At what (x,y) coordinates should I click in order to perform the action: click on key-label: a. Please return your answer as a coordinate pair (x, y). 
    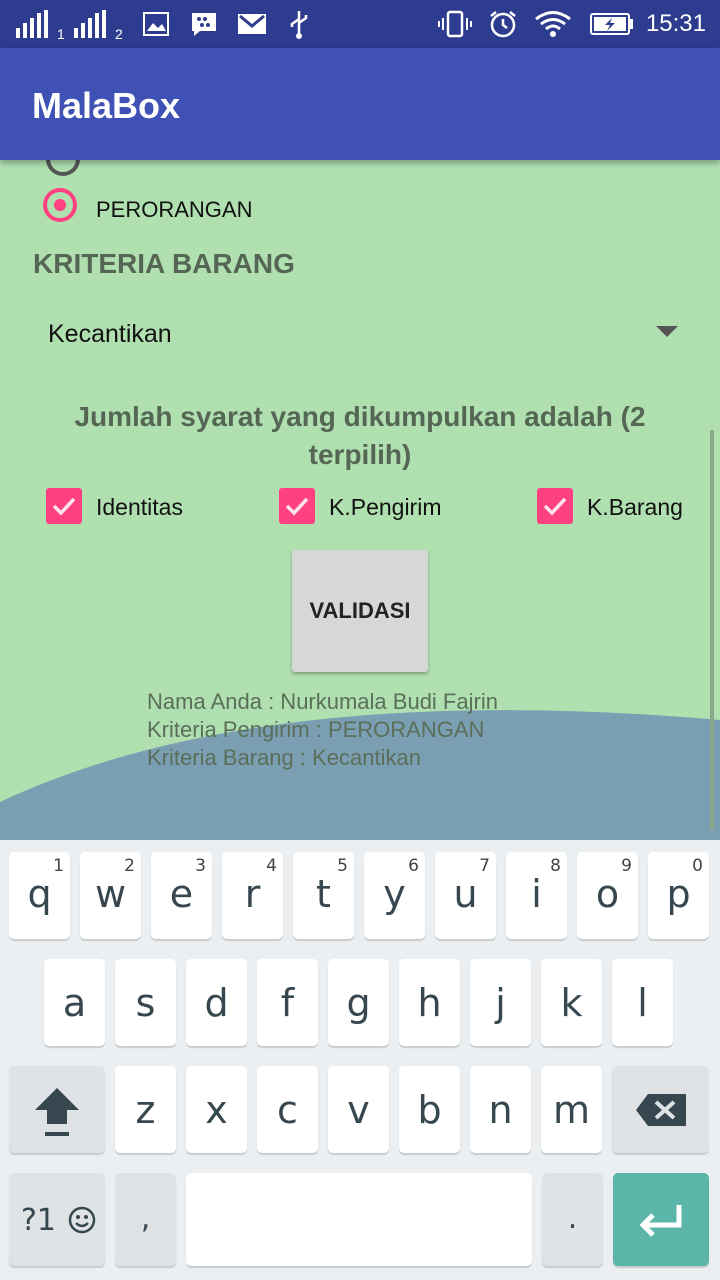
    Looking at the image, I should click on (74, 1003).